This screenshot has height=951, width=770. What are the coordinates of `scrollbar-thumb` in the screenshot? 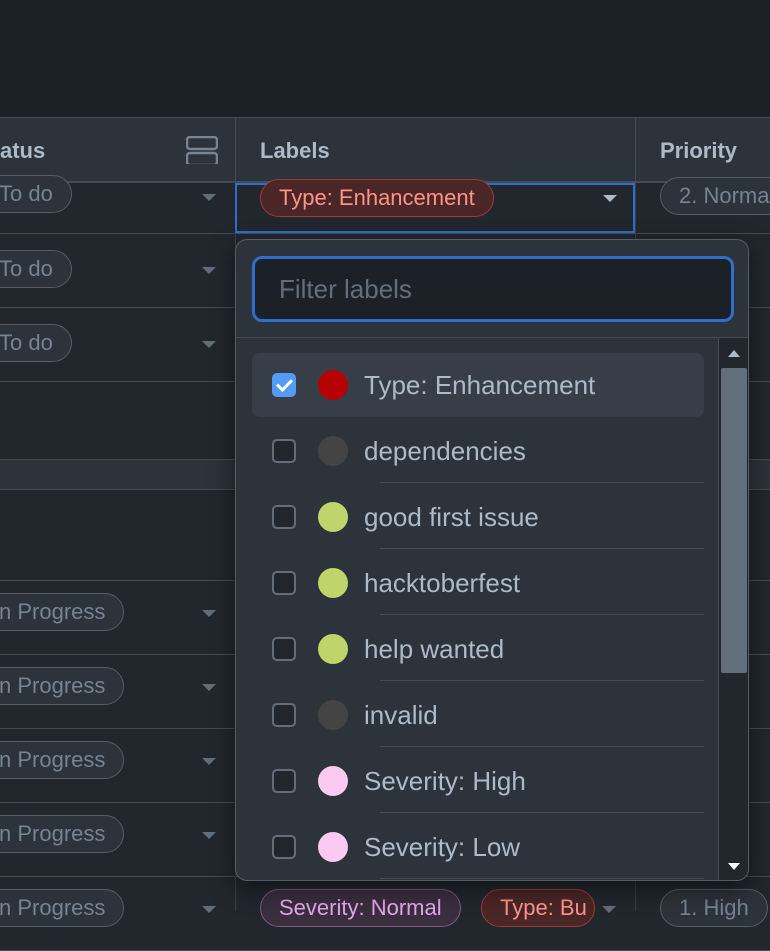 It's located at (734, 520).